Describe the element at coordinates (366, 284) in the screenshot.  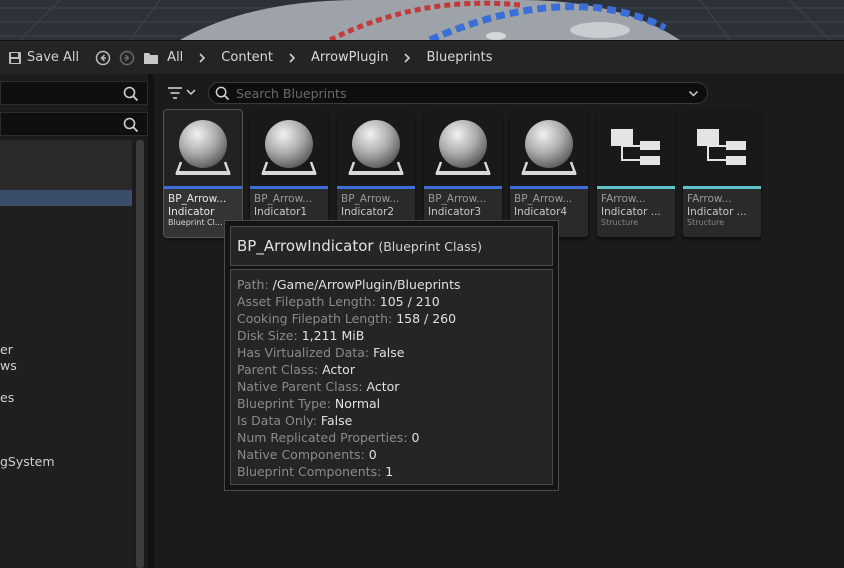
I see `tooltip-row-value: /Game/ArrowPlugin/Blueprints` at that location.